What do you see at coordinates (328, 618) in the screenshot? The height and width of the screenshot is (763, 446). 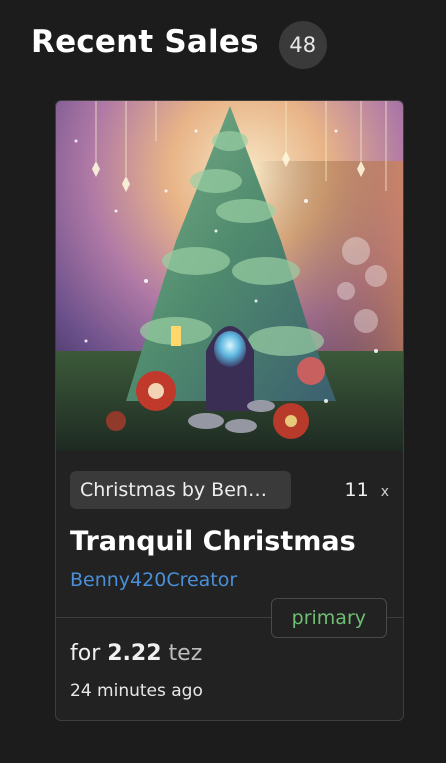 I see `sale-type-badge: primary` at bounding box center [328, 618].